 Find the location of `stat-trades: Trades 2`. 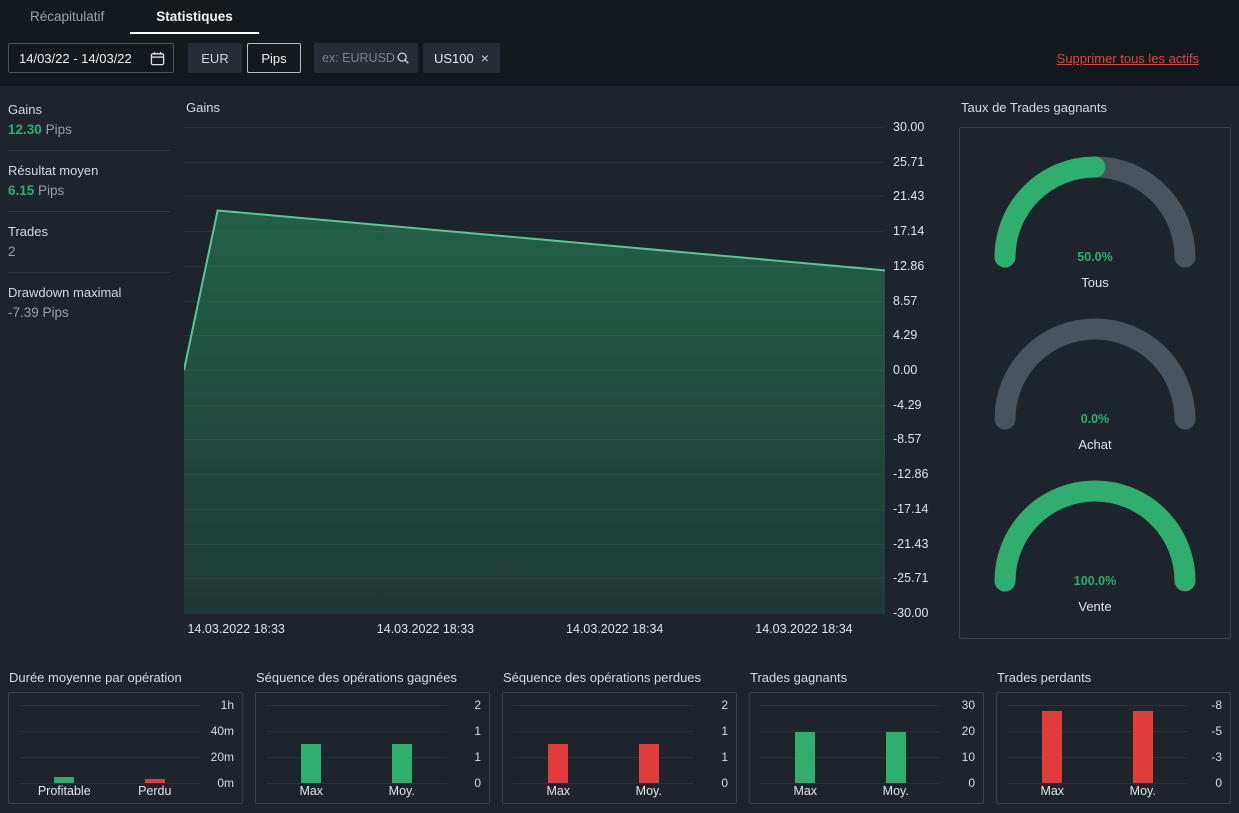

stat-trades: Trades 2 is located at coordinates (89, 241).